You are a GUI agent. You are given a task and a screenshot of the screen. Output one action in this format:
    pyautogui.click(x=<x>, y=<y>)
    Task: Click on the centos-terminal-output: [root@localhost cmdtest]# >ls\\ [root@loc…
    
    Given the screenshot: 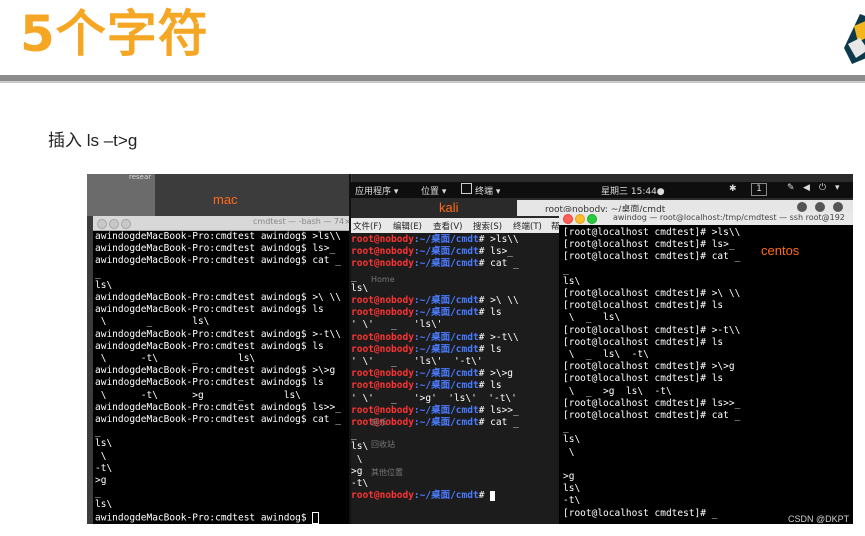 What is the action you would take?
    pyautogui.click(x=651, y=373)
    